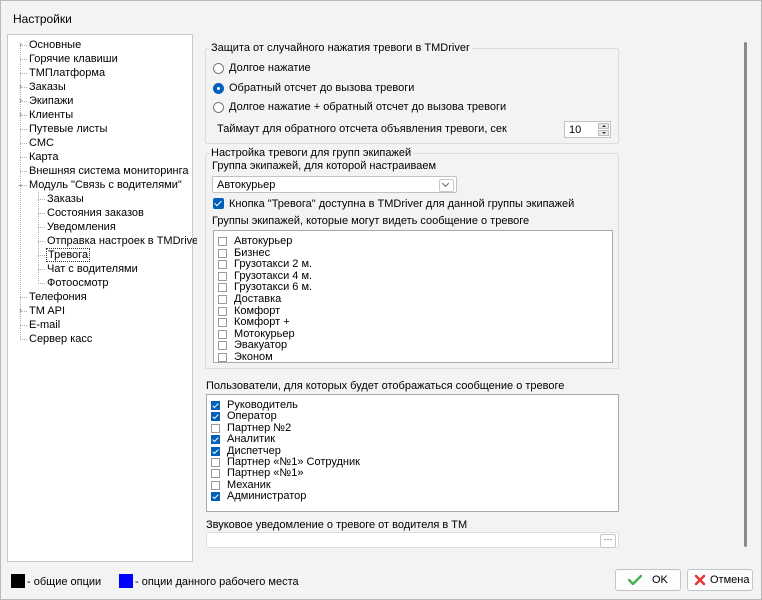 This screenshot has width=762, height=600. I want to click on scrollbar-thumb, so click(745, 294).